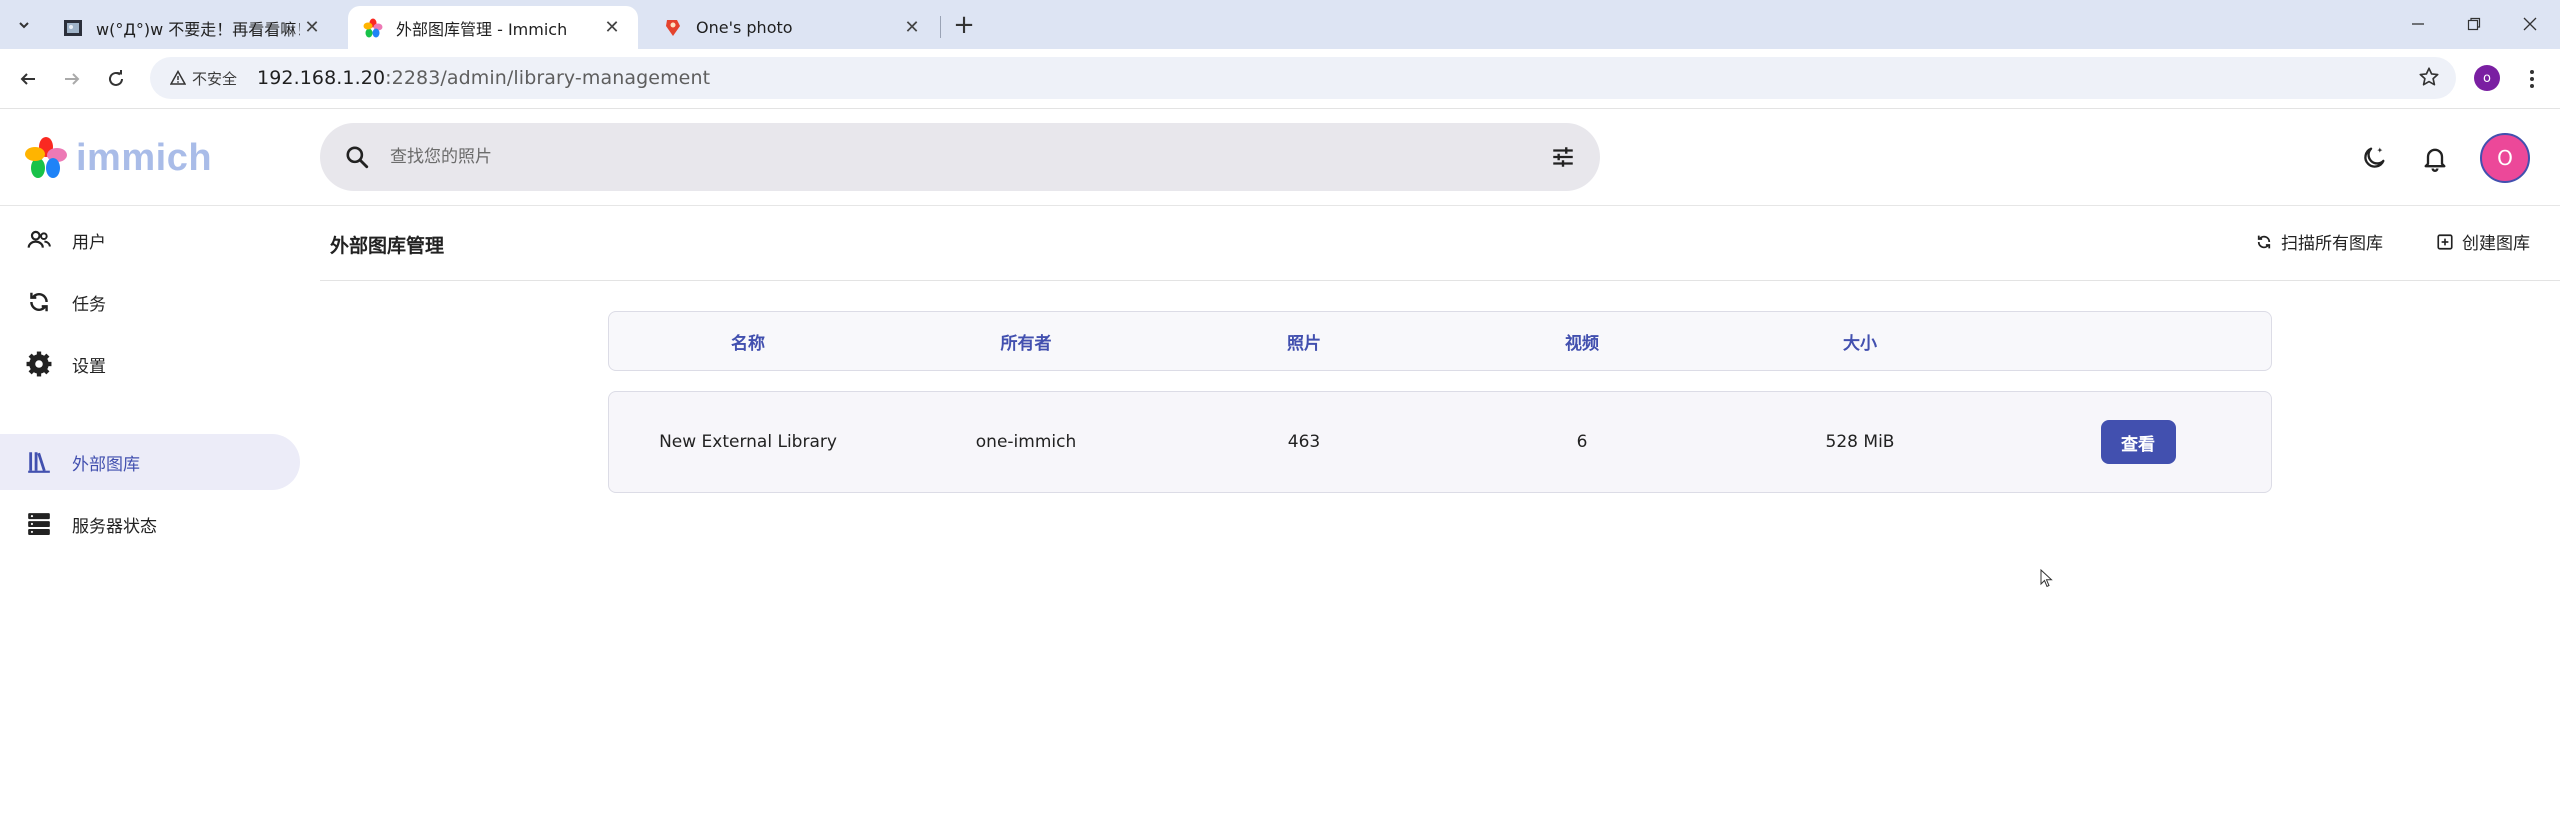 The height and width of the screenshot is (824, 2560). What do you see at coordinates (964, 25) in the screenshot?
I see `new-tab-button: +` at bounding box center [964, 25].